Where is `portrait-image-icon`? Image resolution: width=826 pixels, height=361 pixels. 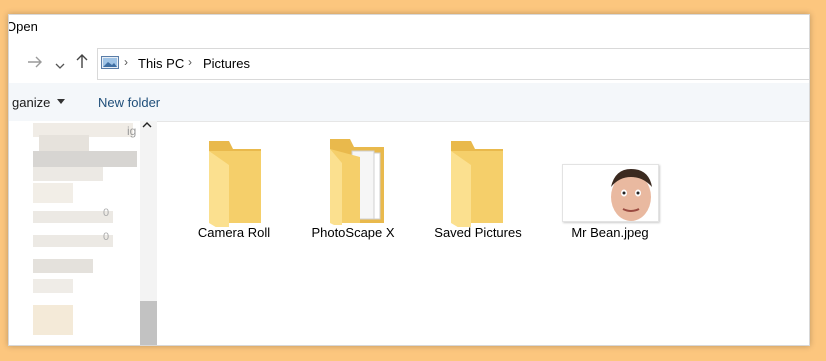
portrait-image-icon is located at coordinates (610, 193).